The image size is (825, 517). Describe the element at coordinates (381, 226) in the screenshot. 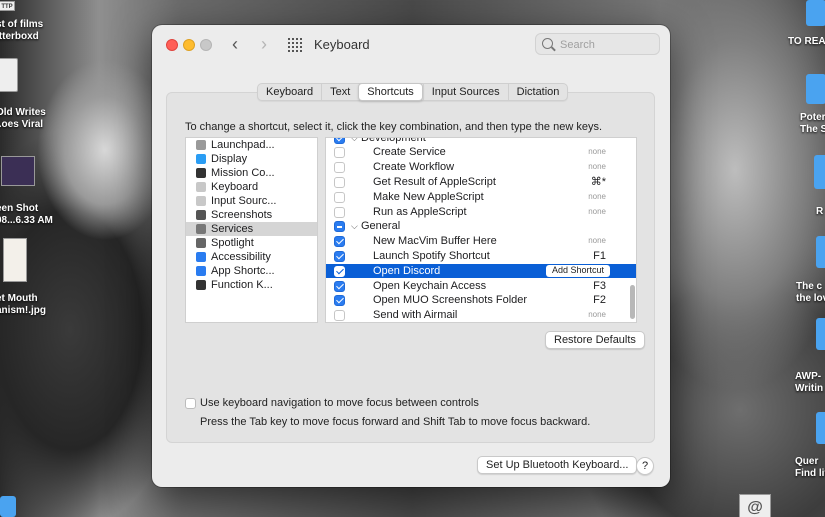

I see `service-label: General` at that location.